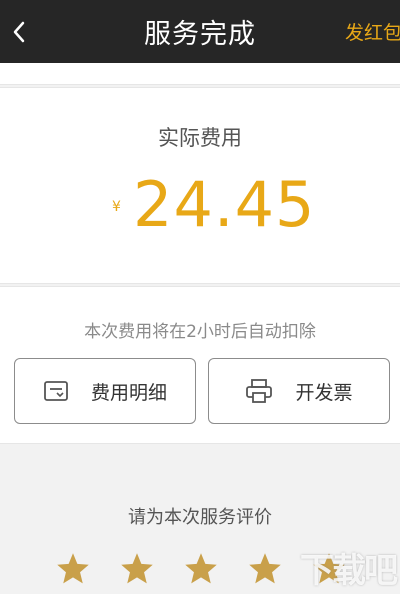  Describe the element at coordinates (200, 332) in the screenshot. I see `auto-deduct-notice: 本次费用将在2小时后自动扣除` at that location.